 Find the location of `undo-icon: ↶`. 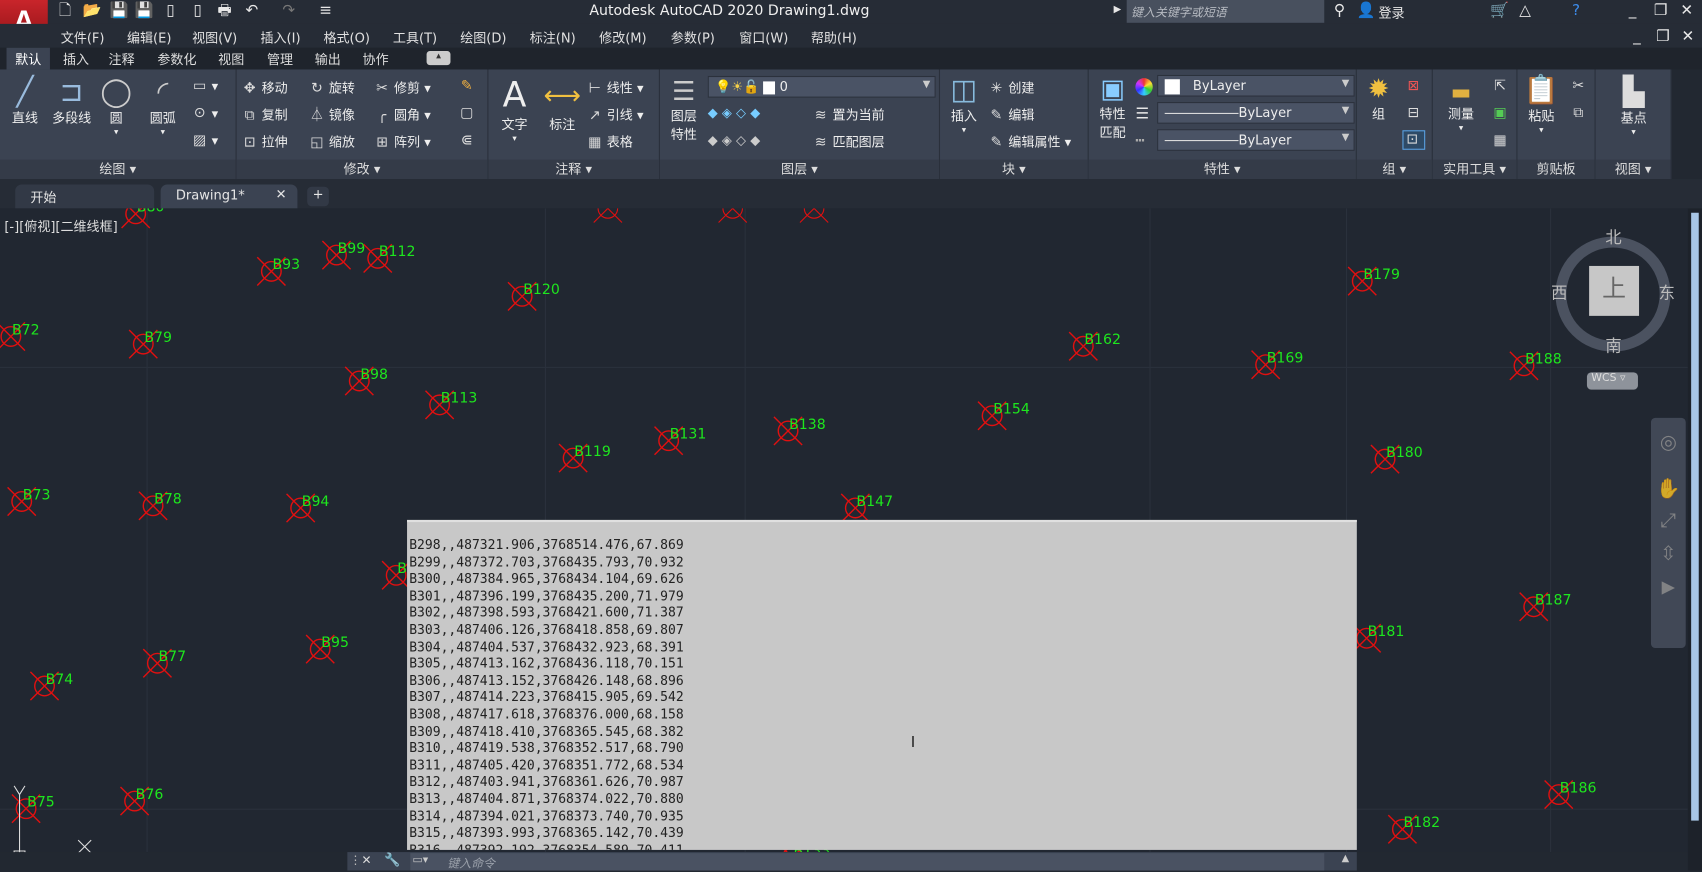

undo-icon: ↶ is located at coordinates (251, 10).